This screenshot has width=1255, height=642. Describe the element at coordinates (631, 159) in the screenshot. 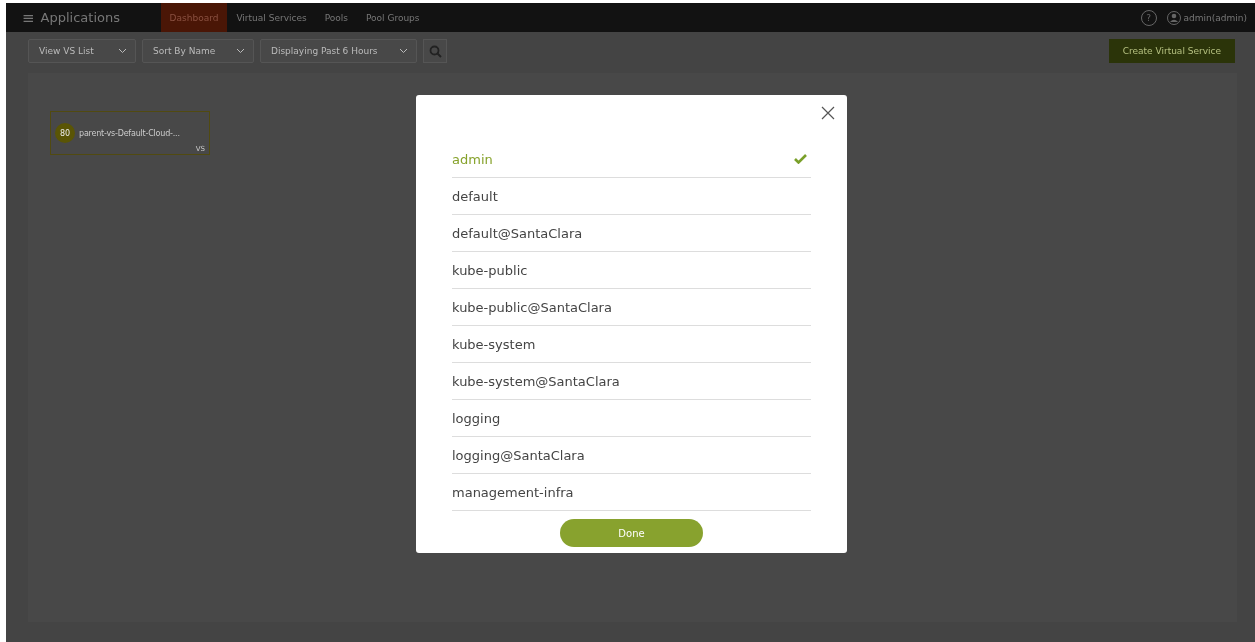

I see `tenant-item: admin` at that location.